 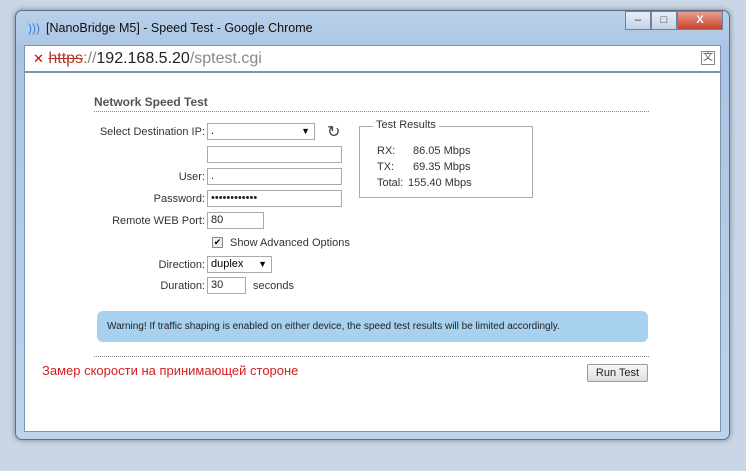 I want to click on tx-label: TX:, so click(x=386, y=167).